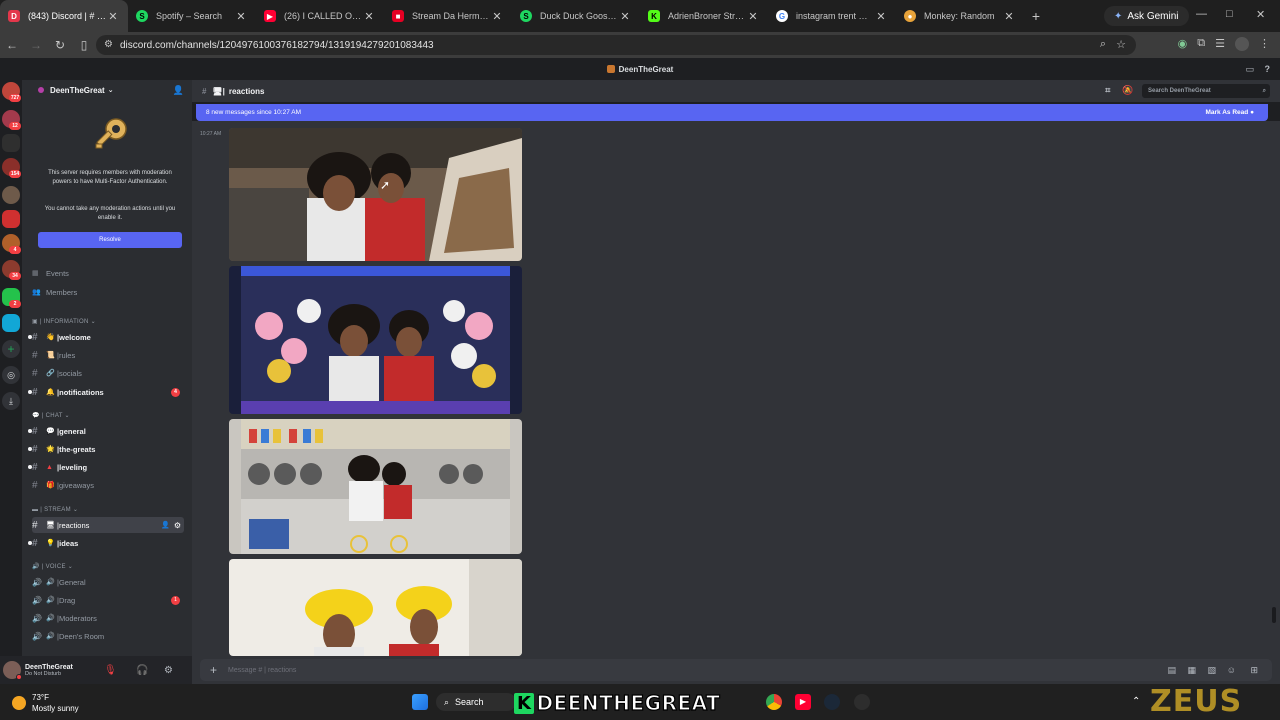 The width and height of the screenshot is (1280, 720). What do you see at coordinates (108, 582) in the screenshot?
I see `voice-channel-general: 🔊 🔊 | General` at bounding box center [108, 582].